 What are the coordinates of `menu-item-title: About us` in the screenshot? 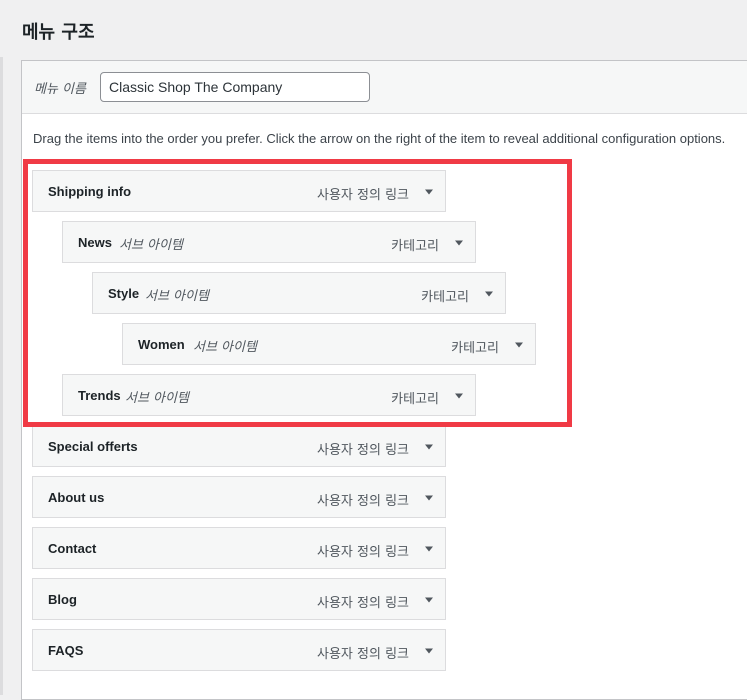 It's located at (76, 497).